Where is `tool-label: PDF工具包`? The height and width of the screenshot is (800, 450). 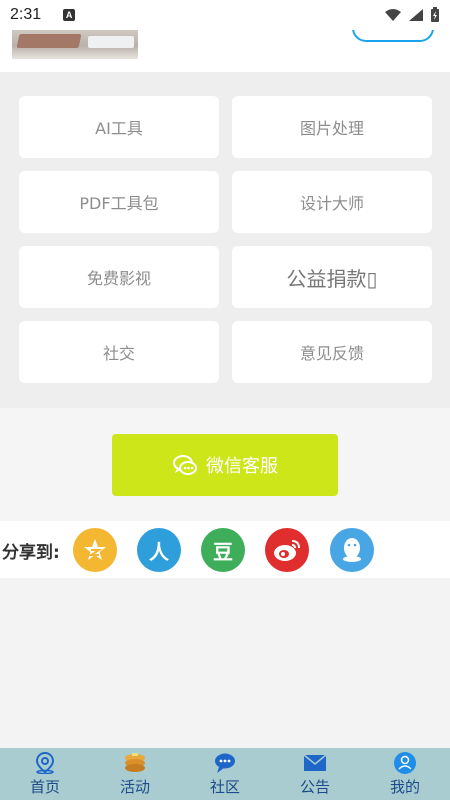
tool-label: PDF工具包 is located at coordinates (119, 203).